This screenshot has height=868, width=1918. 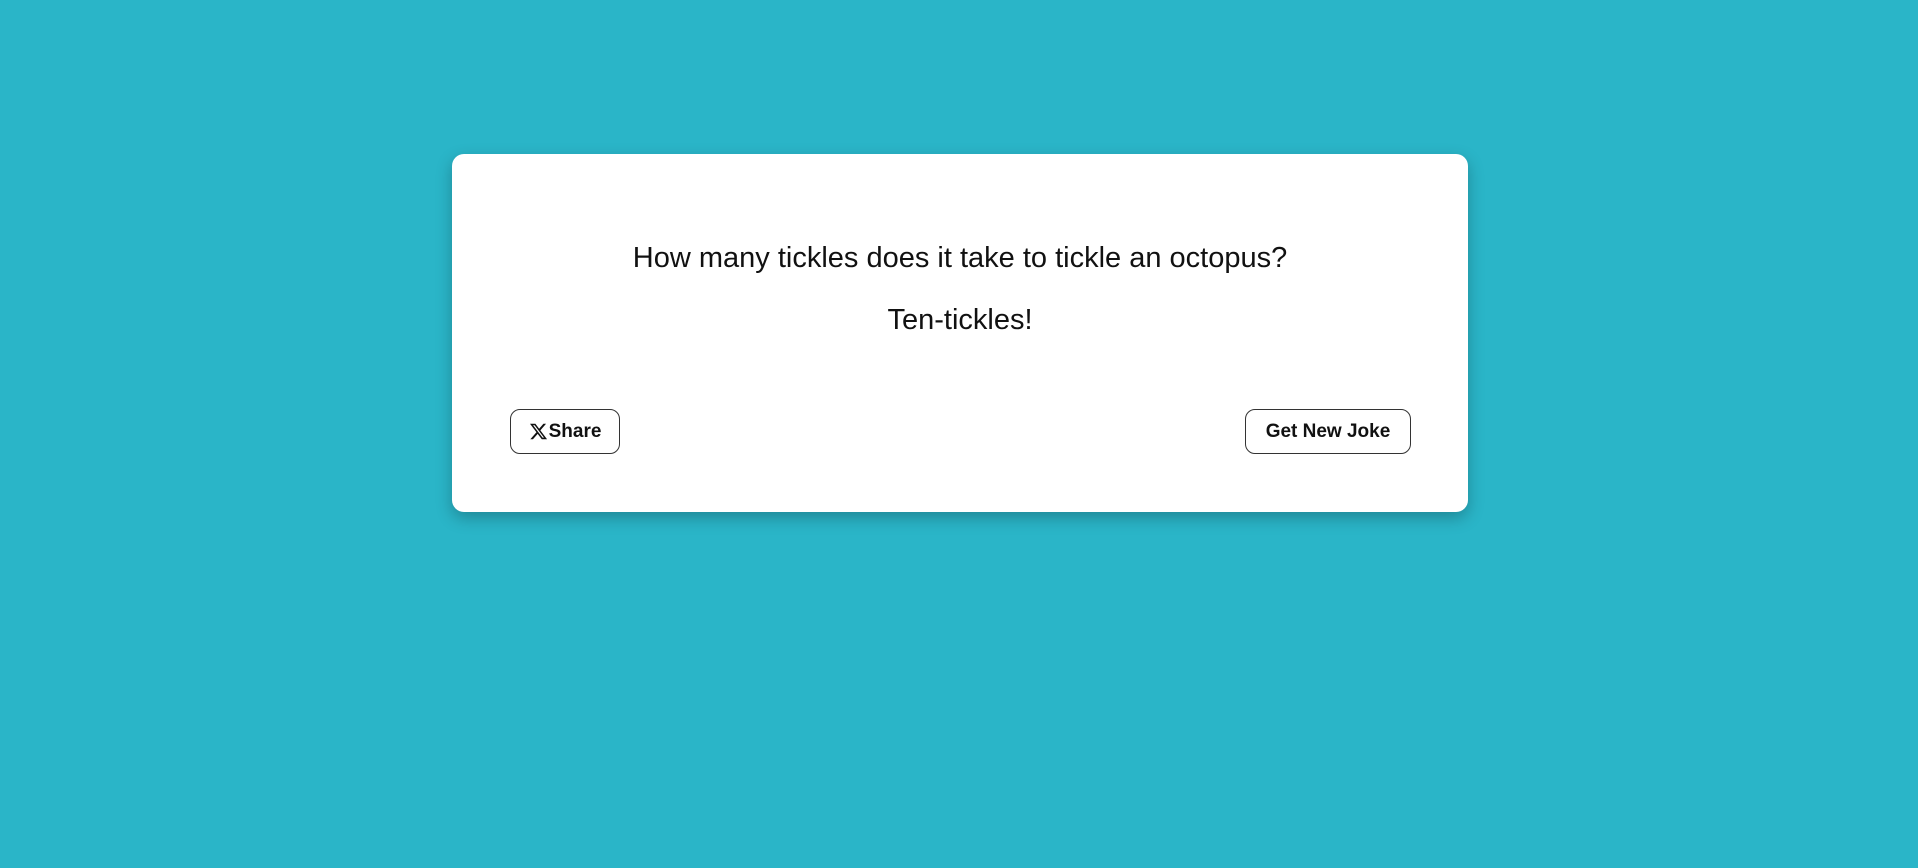 What do you see at coordinates (575, 431) in the screenshot?
I see `share-button-label: Share` at bounding box center [575, 431].